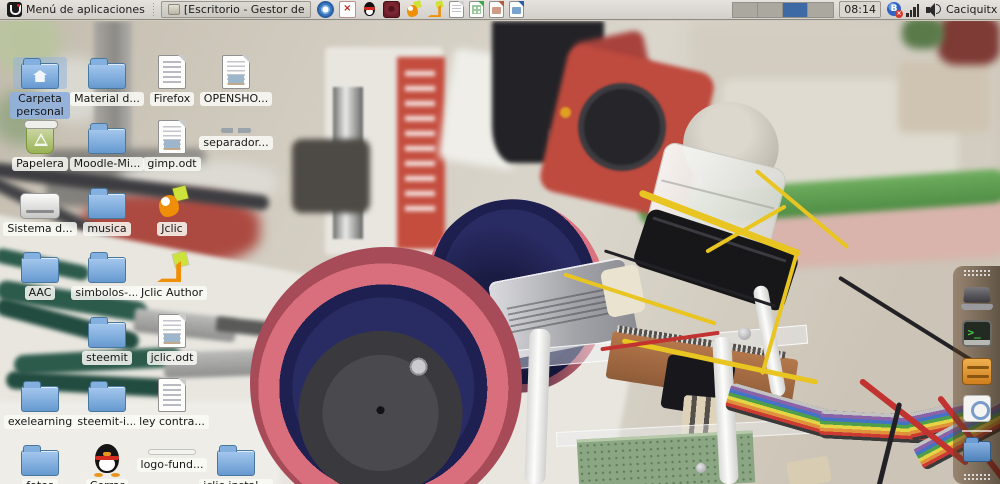 The width and height of the screenshot is (1000, 484). What do you see at coordinates (172, 229) in the screenshot?
I see `desktop-icon-label: Jclic` at bounding box center [172, 229].